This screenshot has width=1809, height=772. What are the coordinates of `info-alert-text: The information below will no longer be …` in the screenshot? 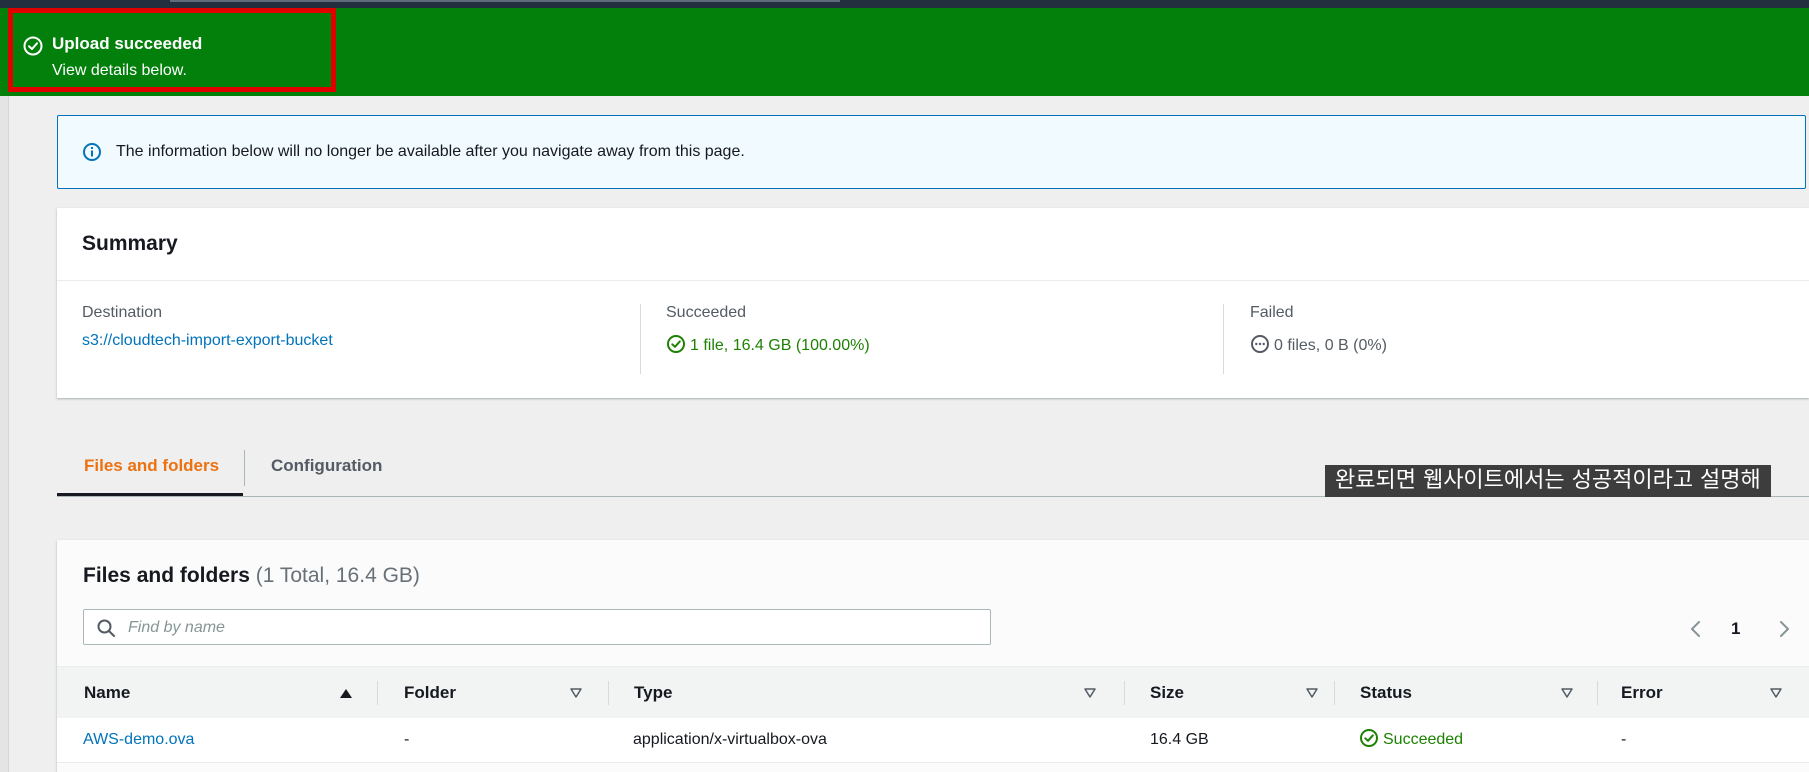 It's located at (430, 151).